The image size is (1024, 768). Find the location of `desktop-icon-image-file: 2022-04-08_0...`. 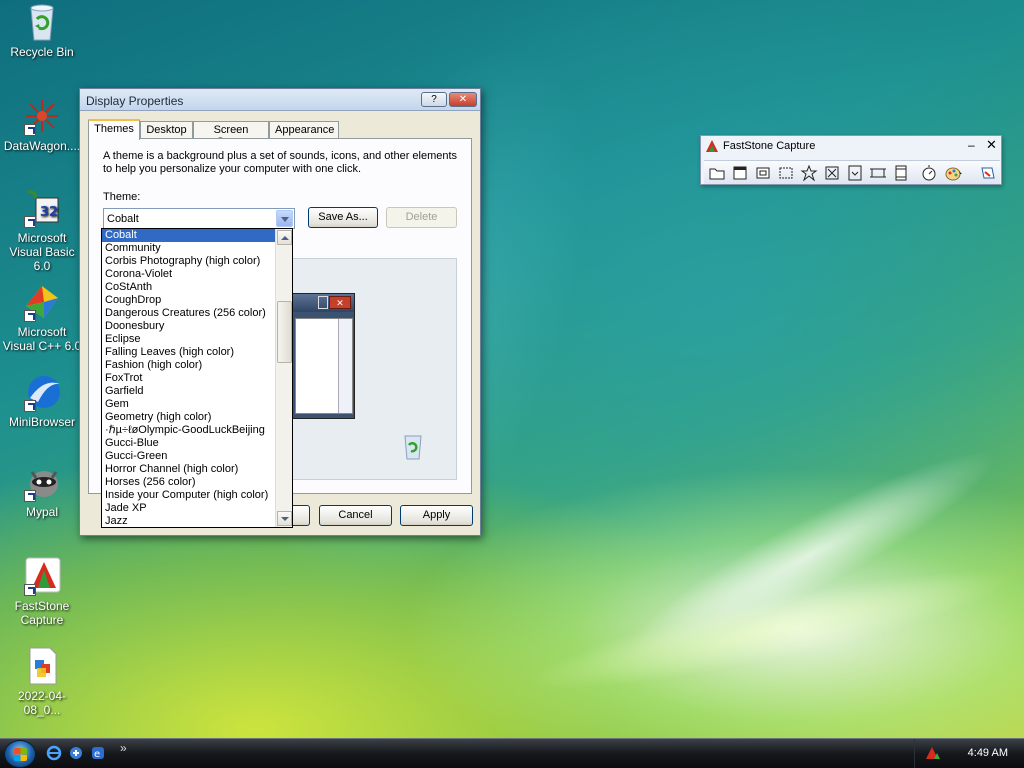

desktop-icon-image-file: 2022-04-08_0... is located at coordinates (42, 681).